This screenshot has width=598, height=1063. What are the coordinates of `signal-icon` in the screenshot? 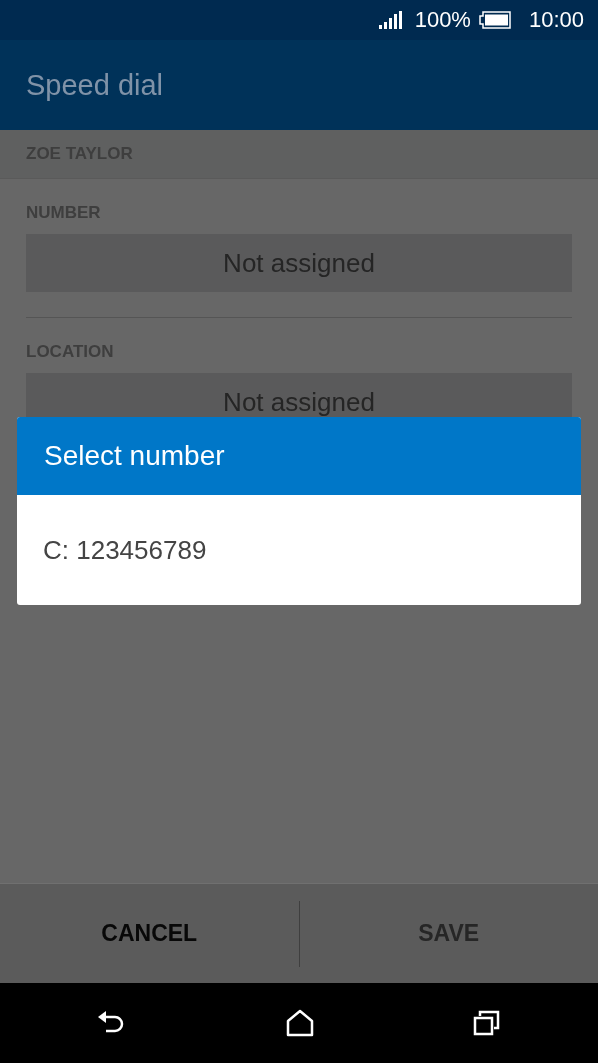 It's located at (391, 20).